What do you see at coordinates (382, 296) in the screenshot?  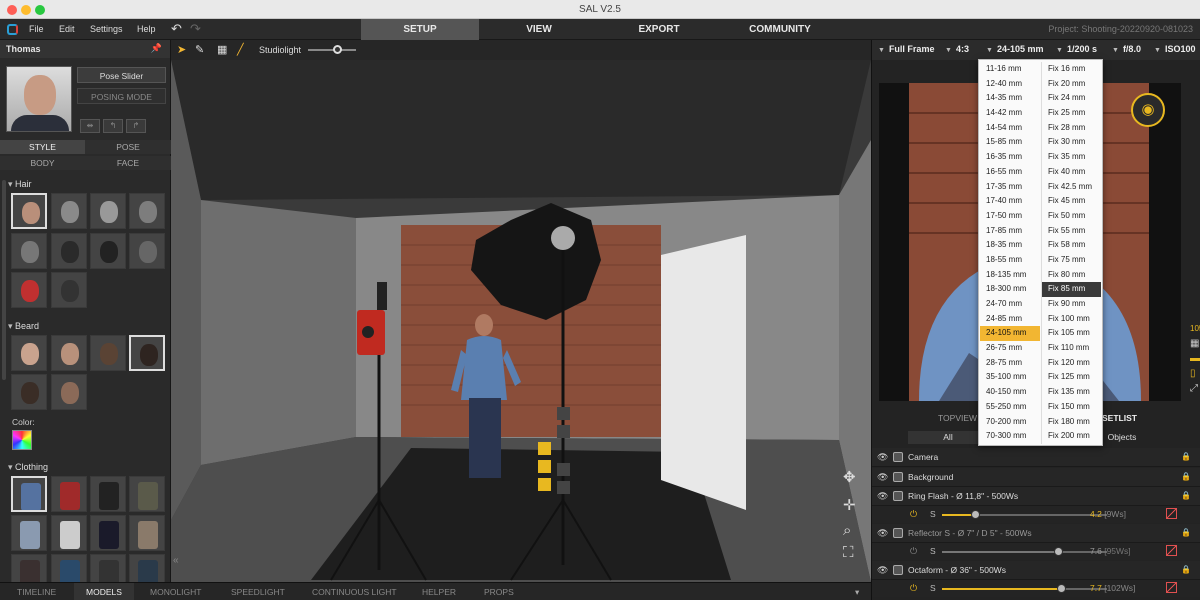 I see `reflector-light` at bounding box center [382, 296].